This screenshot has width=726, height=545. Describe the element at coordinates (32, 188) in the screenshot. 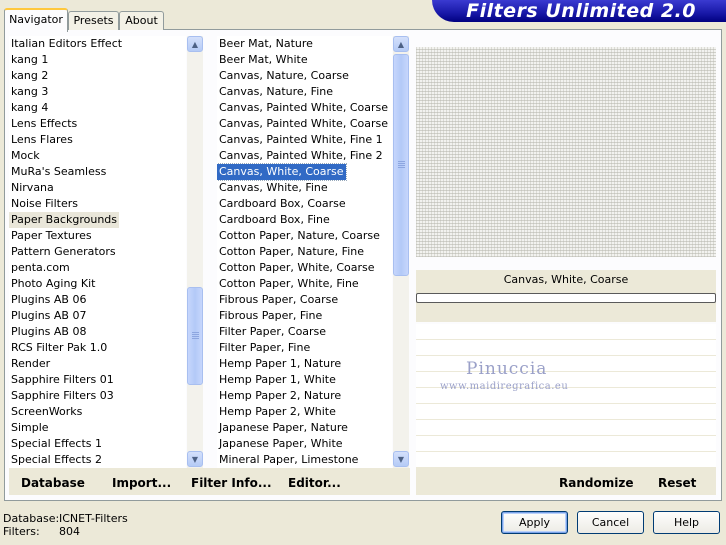

I see `category-list-item: Nirvana` at that location.